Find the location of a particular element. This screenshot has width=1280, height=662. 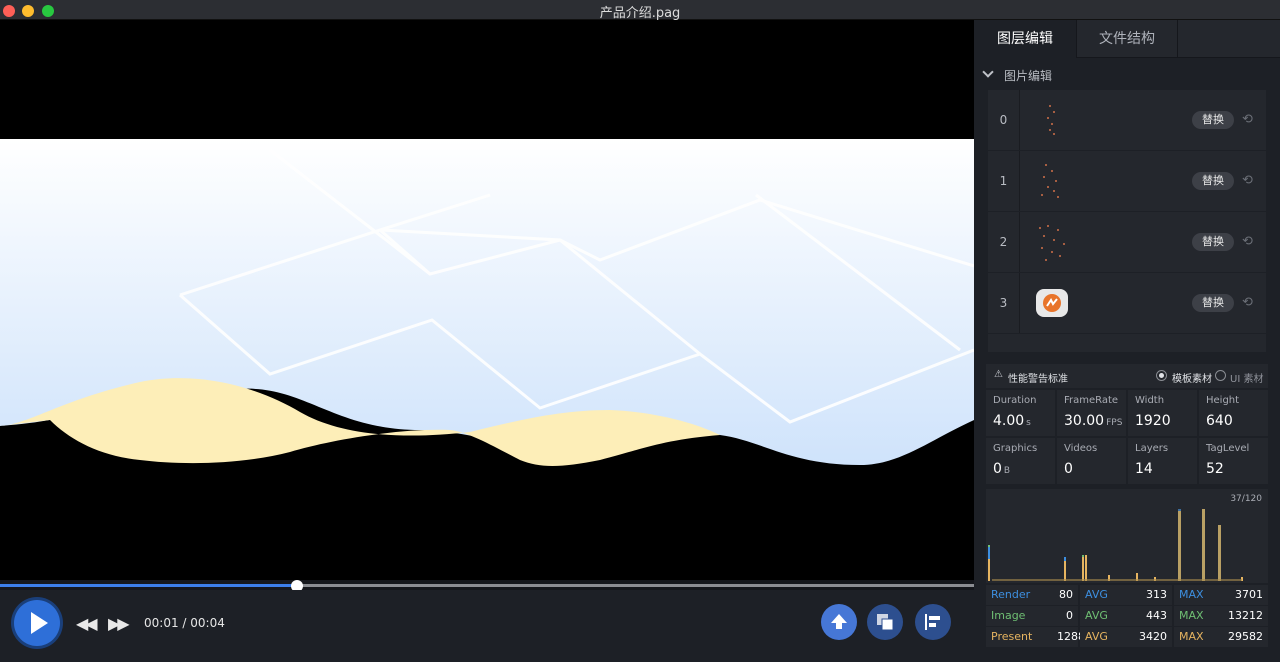

stat-height: Height 640 is located at coordinates (1233, 413).